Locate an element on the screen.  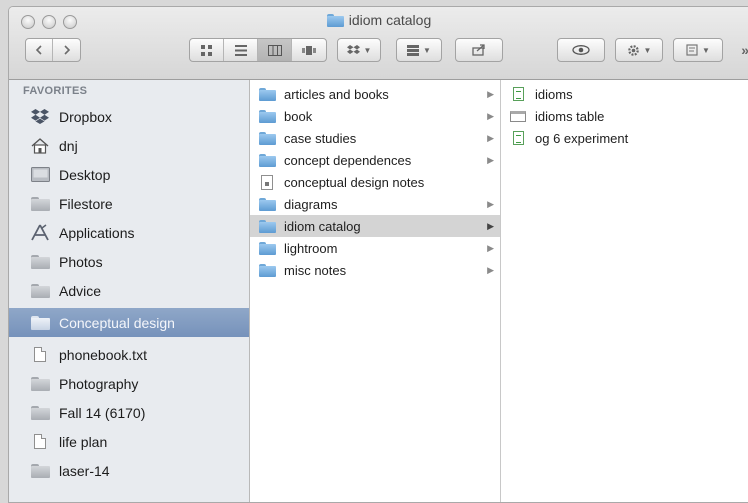
dropbox-toolbar-icon is located at coordinates (353, 49).